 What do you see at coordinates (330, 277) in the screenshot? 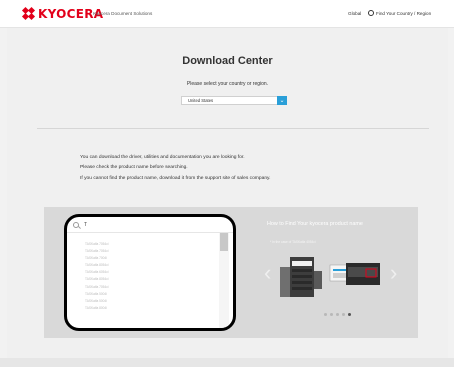
I see `printer-label-illustration` at bounding box center [330, 277].